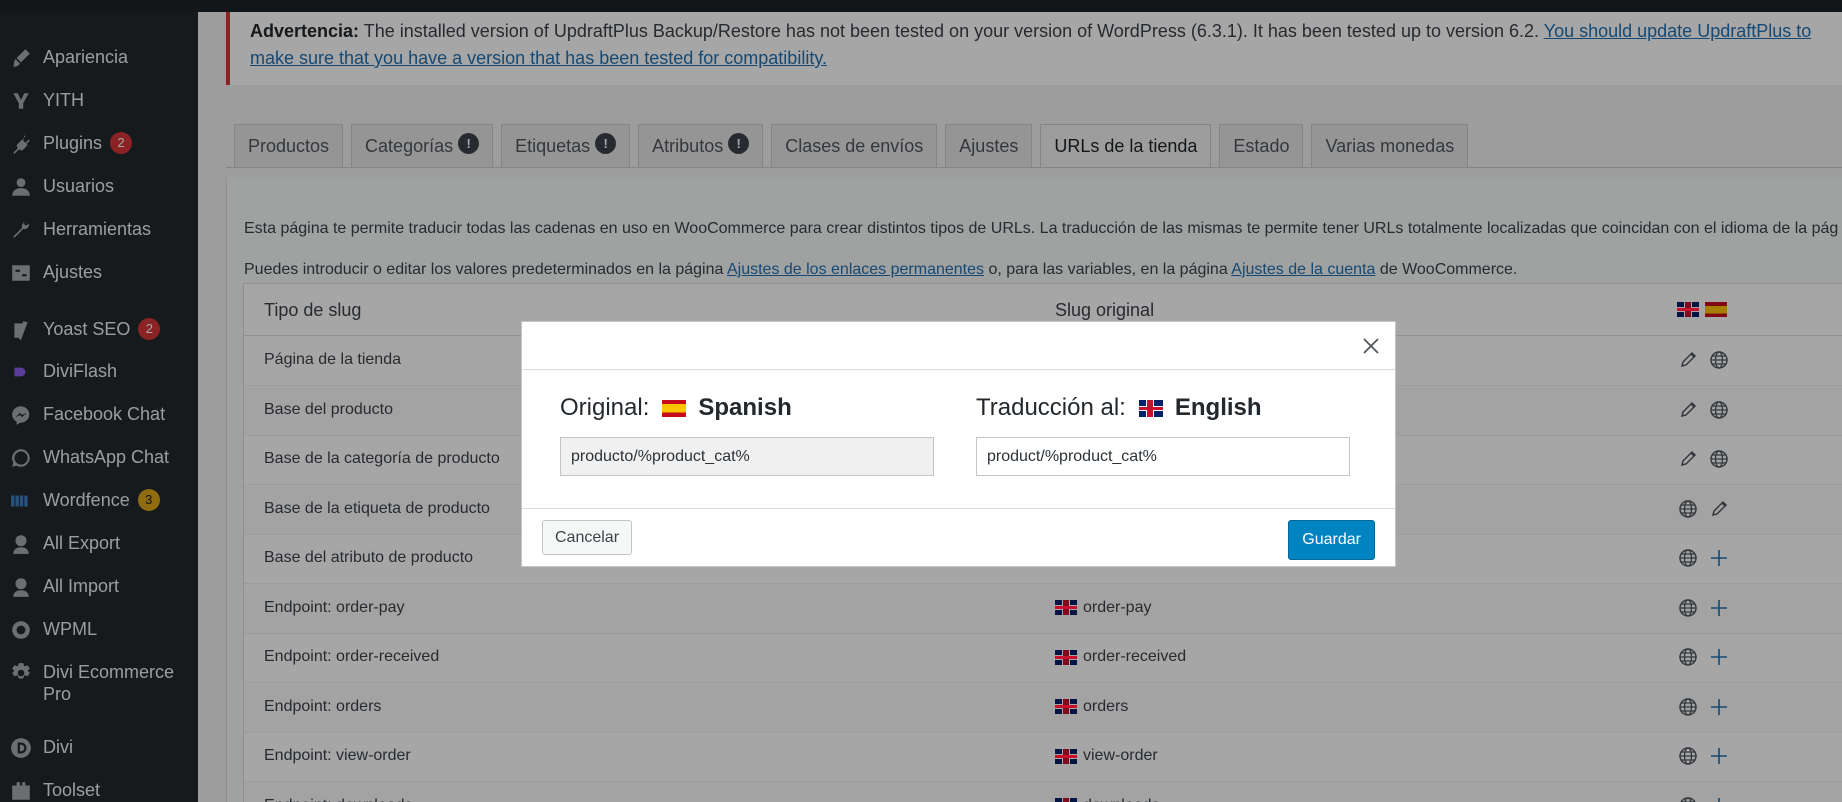 The width and height of the screenshot is (1842, 802). Describe the element at coordinates (1218, 407) in the screenshot. I see `translation-language-name: English` at that location.